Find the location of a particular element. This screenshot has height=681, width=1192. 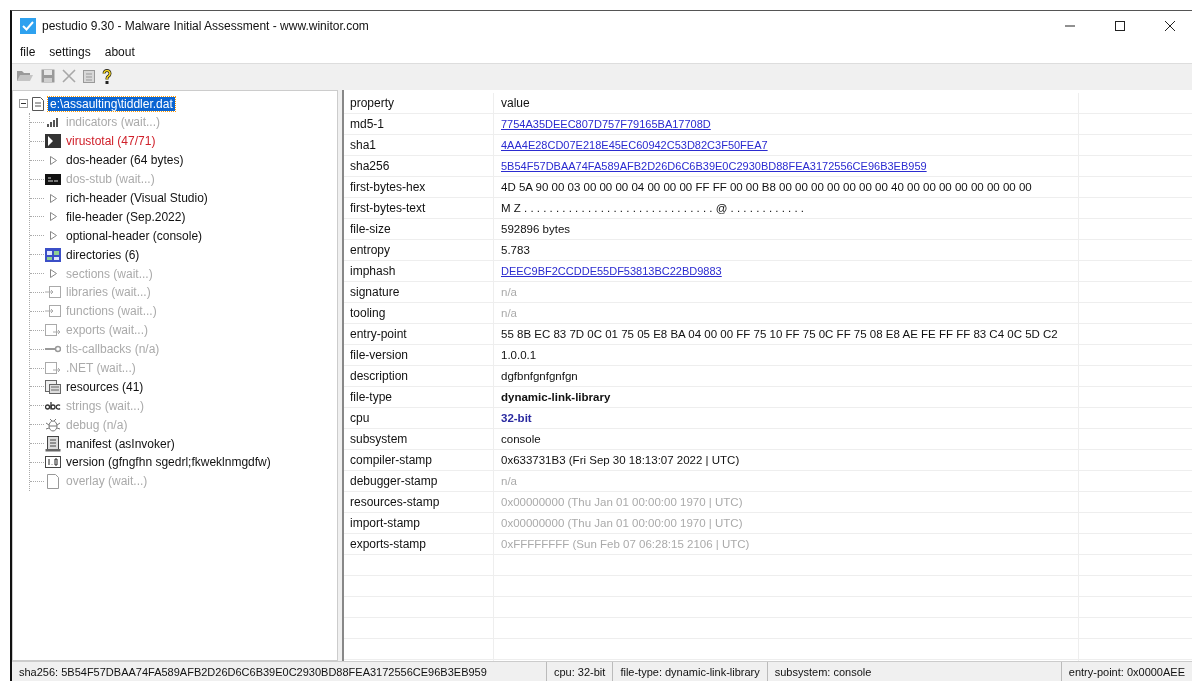

tree-item: version (gfngfhn sgedrl;fkweklnmgdfw) is located at coordinates (168, 462).